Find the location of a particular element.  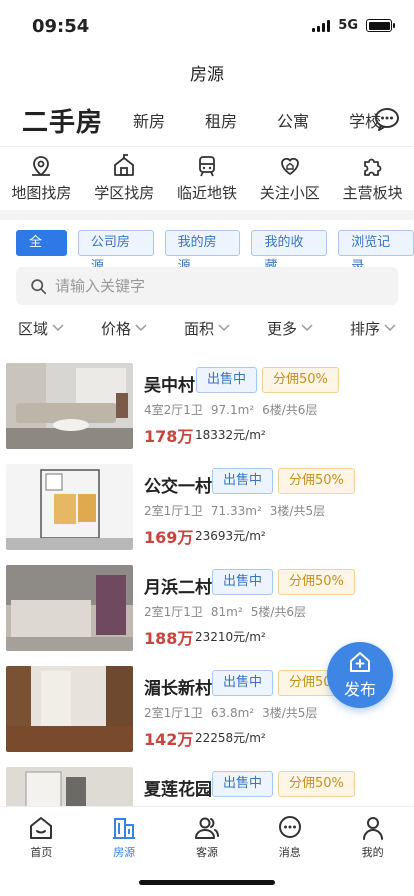

nav-label: 房源 is located at coordinates (124, 852).